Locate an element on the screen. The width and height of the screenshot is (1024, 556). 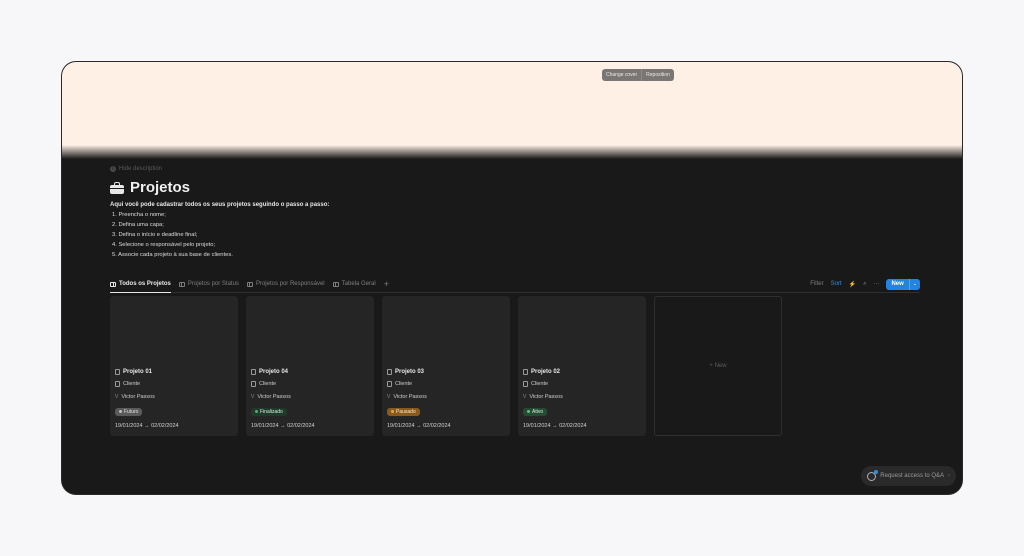
add-view-button: + is located at coordinates (386, 284).